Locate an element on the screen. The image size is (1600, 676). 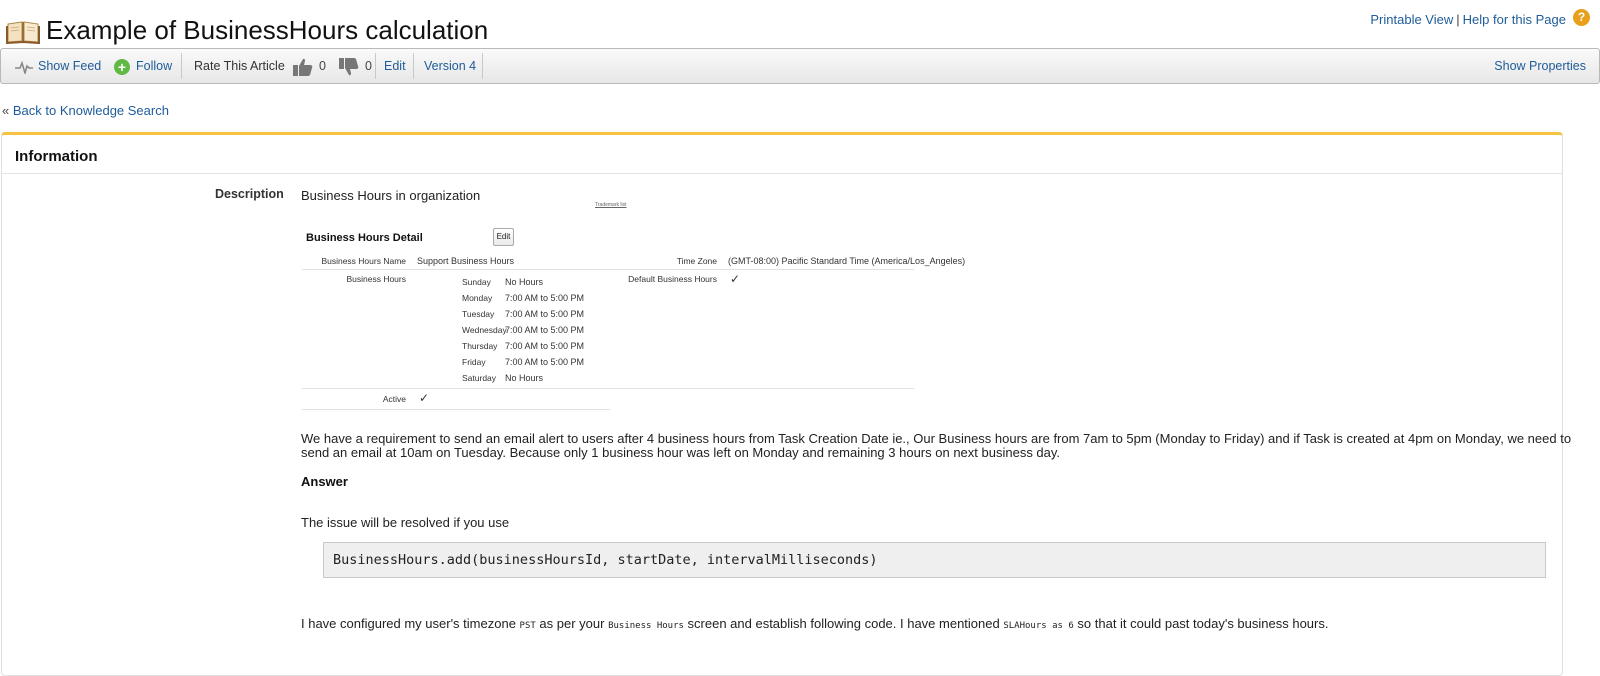
printable-view-link: Printable View is located at coordinates (1411, 19).